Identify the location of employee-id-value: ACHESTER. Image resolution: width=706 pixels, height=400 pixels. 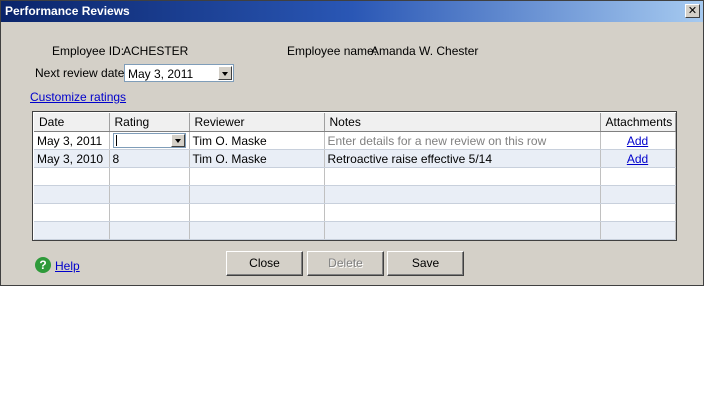
(156, 51).